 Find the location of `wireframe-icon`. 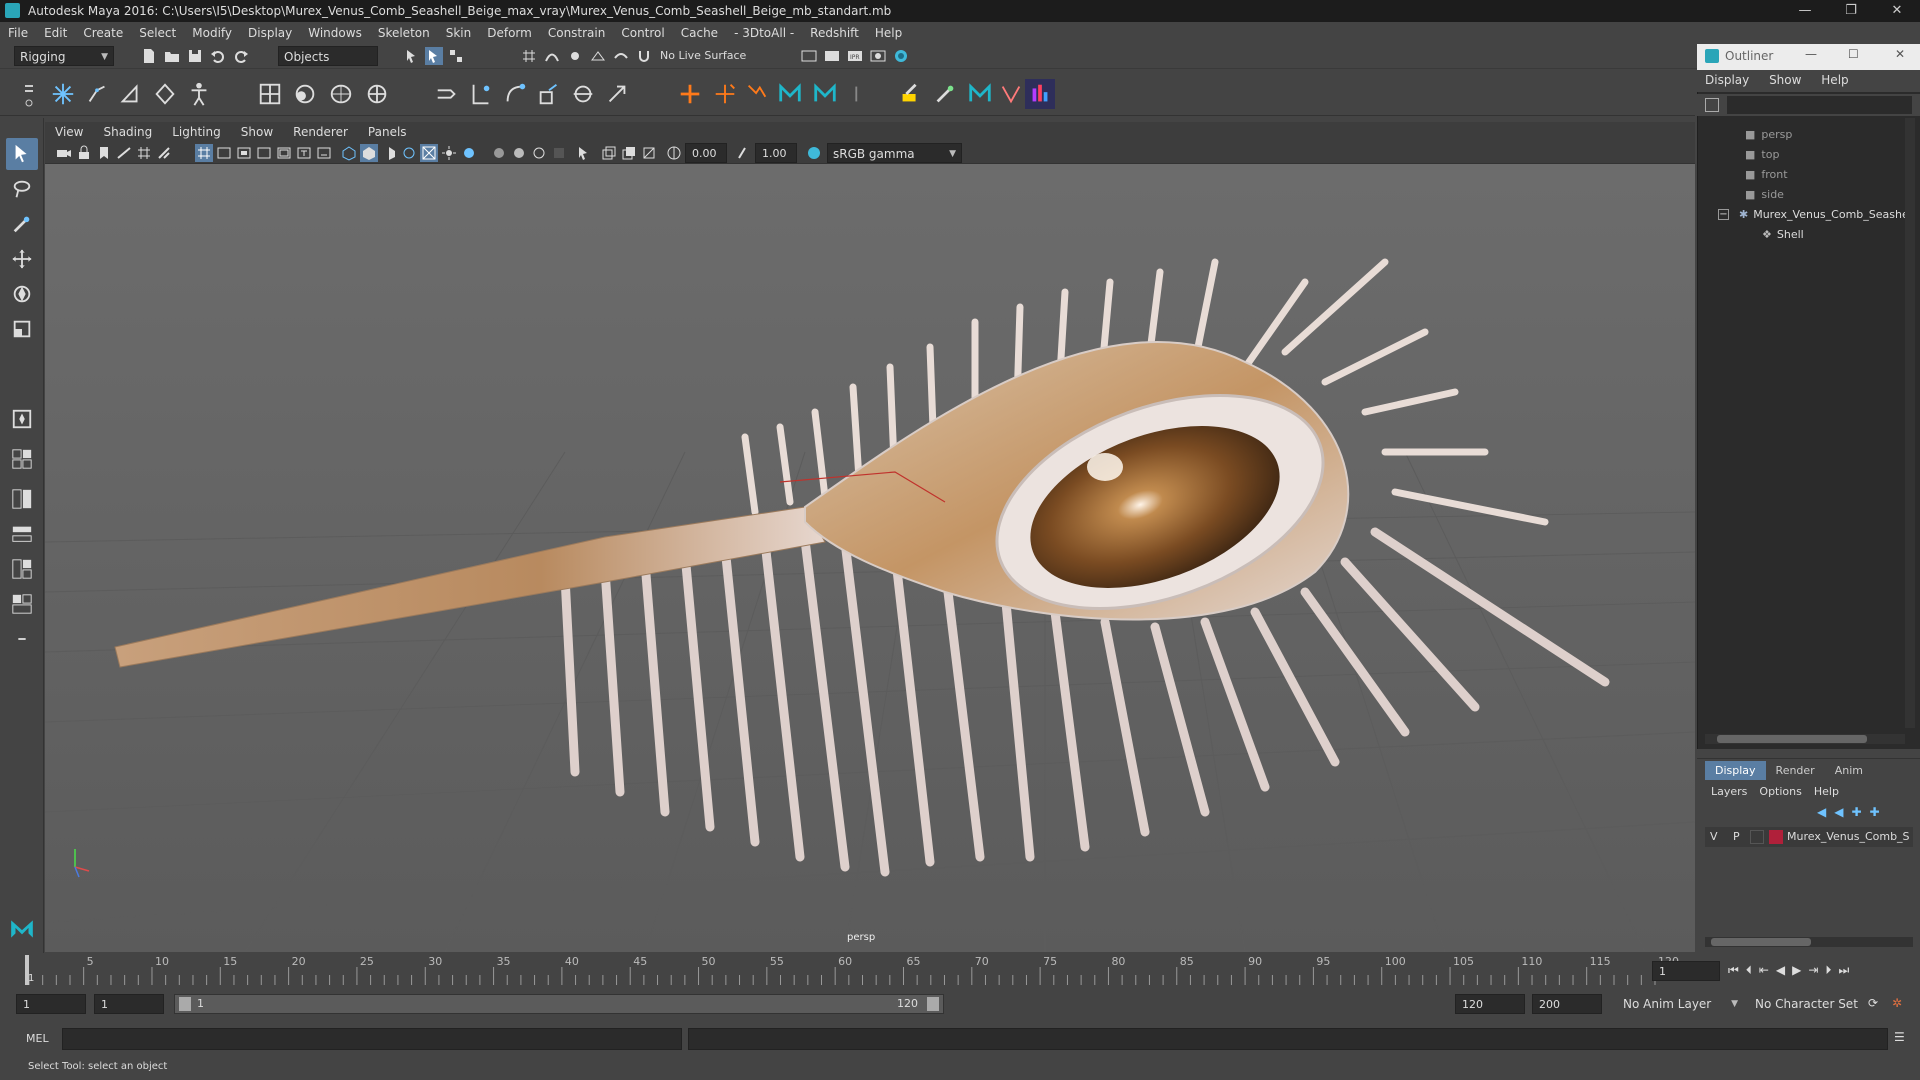

wireframe-icon is located at coordinates (349, 153).